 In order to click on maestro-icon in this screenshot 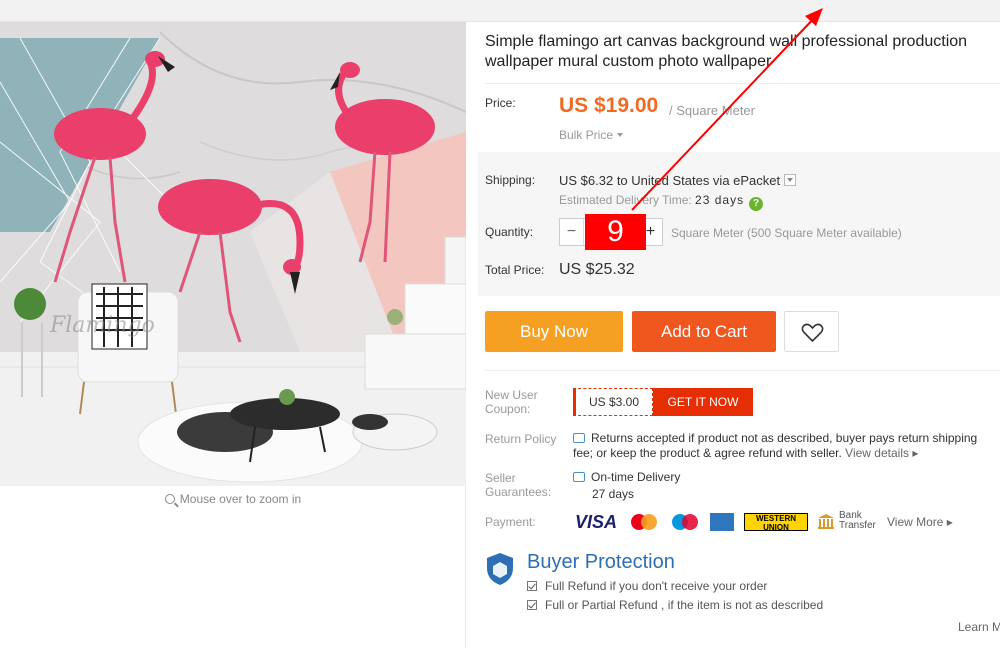, I will do `click(685, 522)`.